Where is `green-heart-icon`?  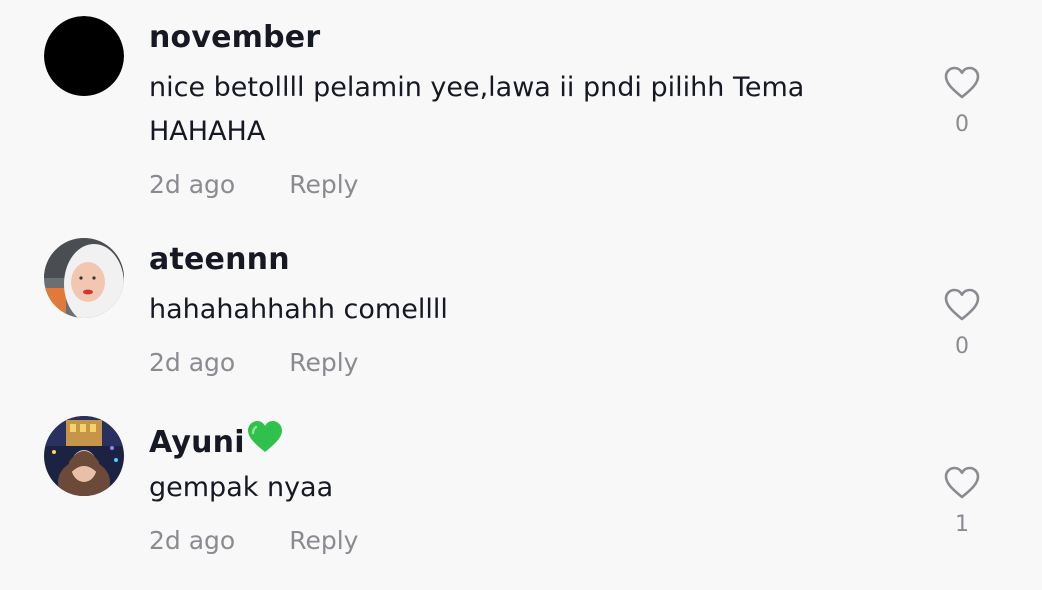 green-heart-icon is located at coordinates (265, 441).